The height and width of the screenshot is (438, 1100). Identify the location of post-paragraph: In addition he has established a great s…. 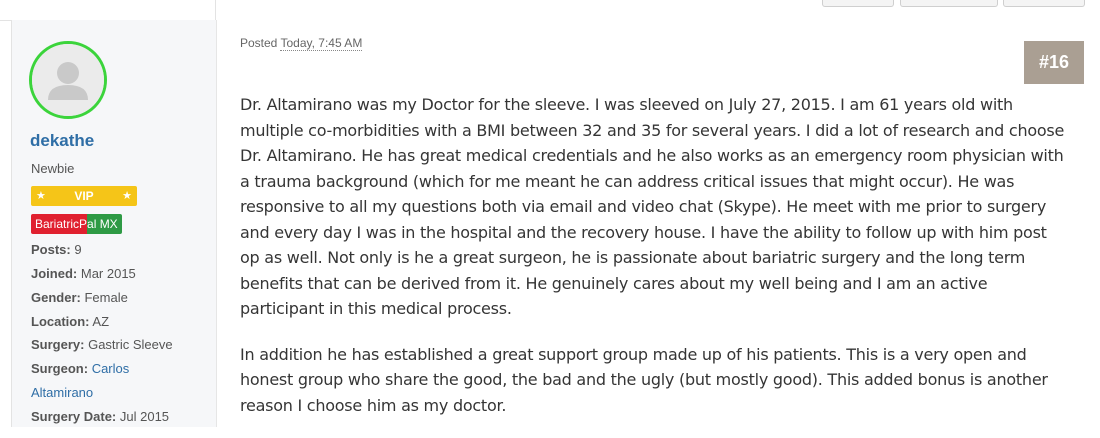
(644, 379).